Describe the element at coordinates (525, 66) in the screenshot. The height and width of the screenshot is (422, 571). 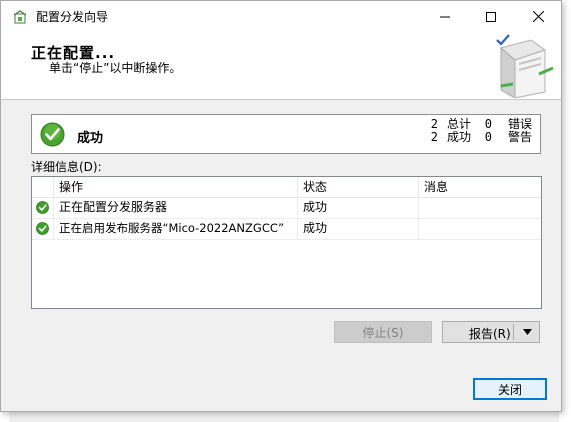
I see `server-configuration-icon` at that location.